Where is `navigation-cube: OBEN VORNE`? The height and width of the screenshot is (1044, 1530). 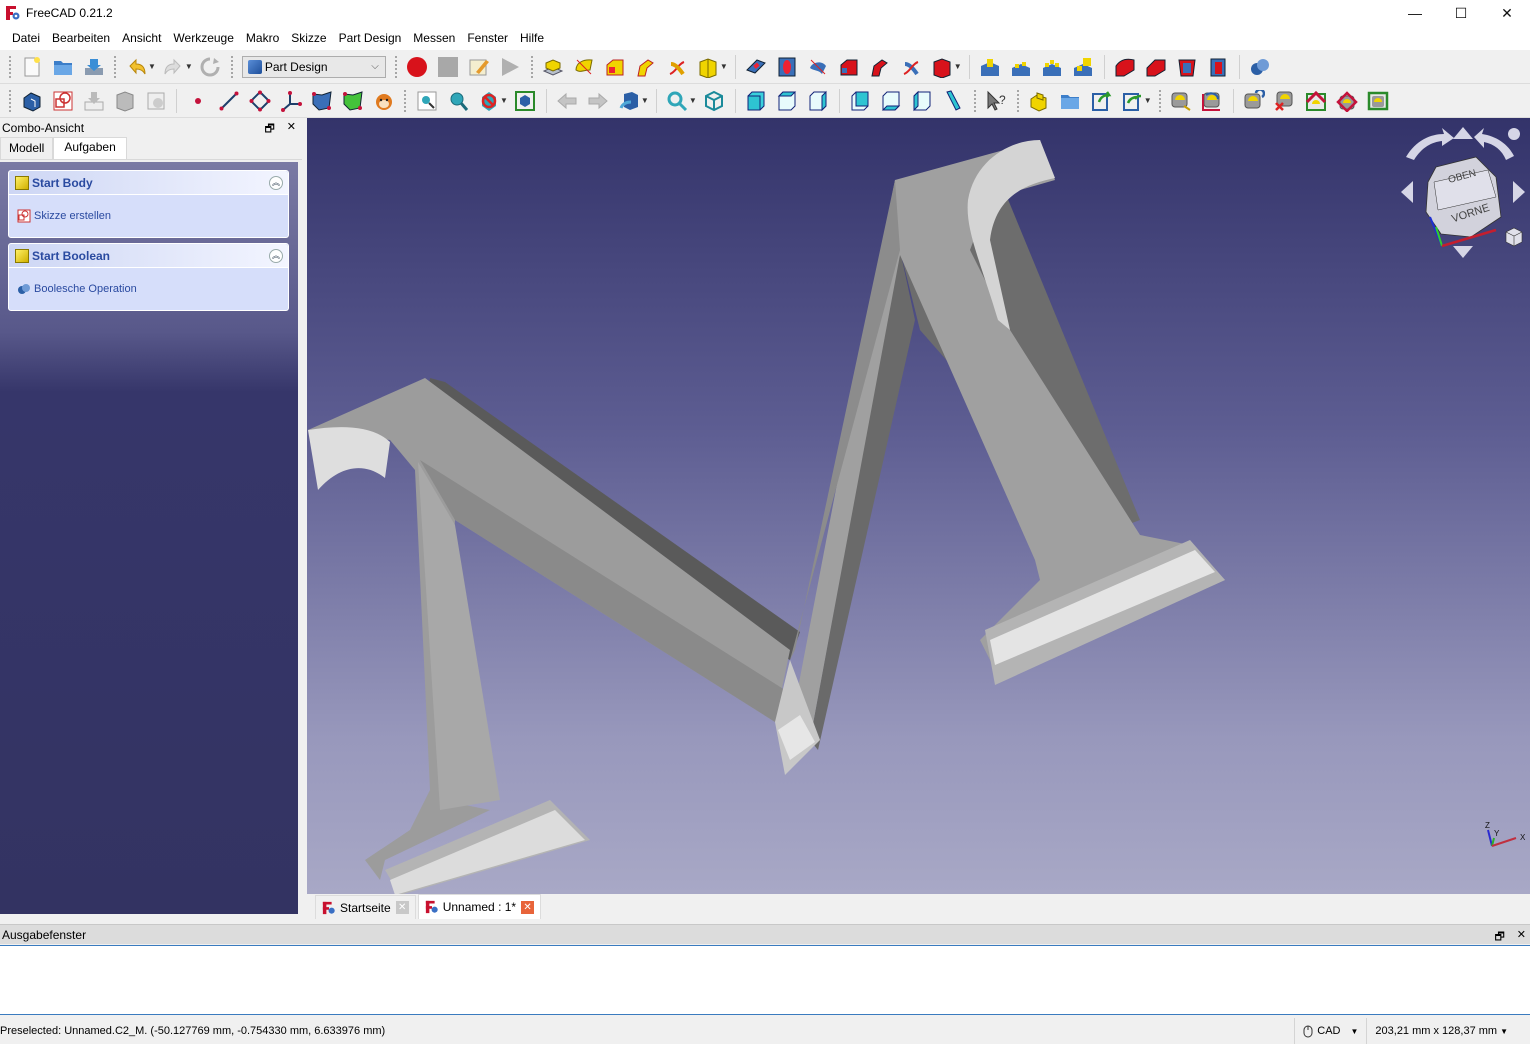 navigation-cube: OBEN VORNE is located at coordinates (1461, 192).